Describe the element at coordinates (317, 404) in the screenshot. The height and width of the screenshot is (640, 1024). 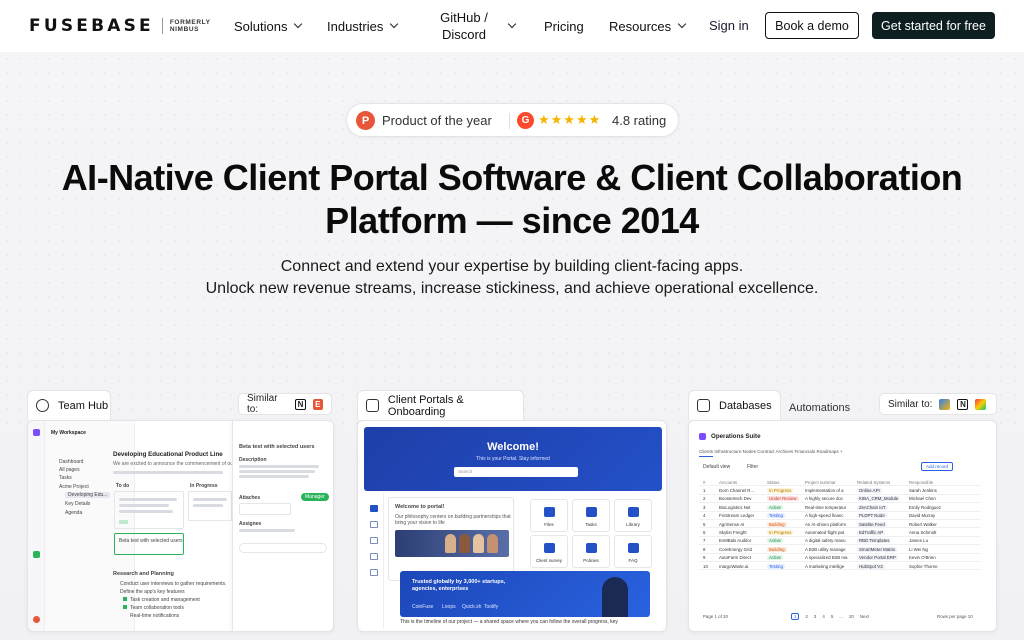
I see `clickup-logo-icon: E` at that location.